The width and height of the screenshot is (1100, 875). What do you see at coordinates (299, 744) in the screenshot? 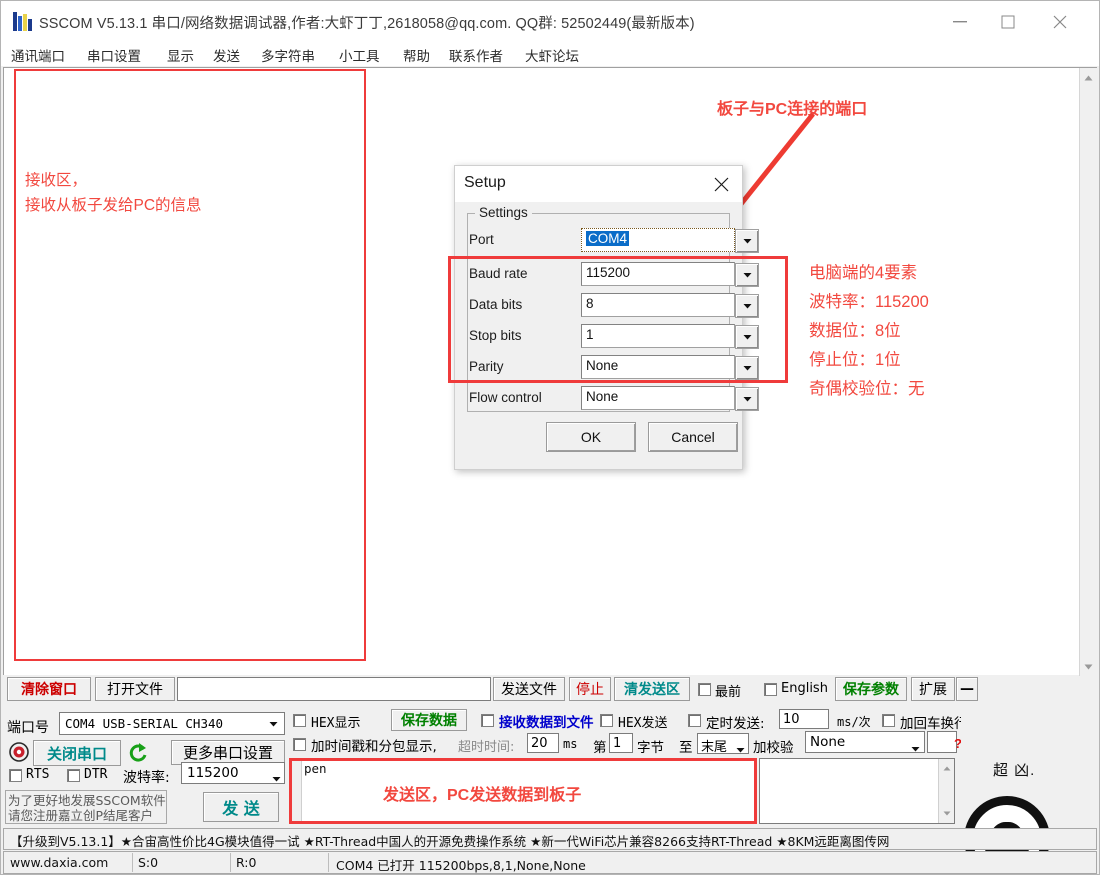
I see `timestamp-checkbox` at bounding box center [299, 744].